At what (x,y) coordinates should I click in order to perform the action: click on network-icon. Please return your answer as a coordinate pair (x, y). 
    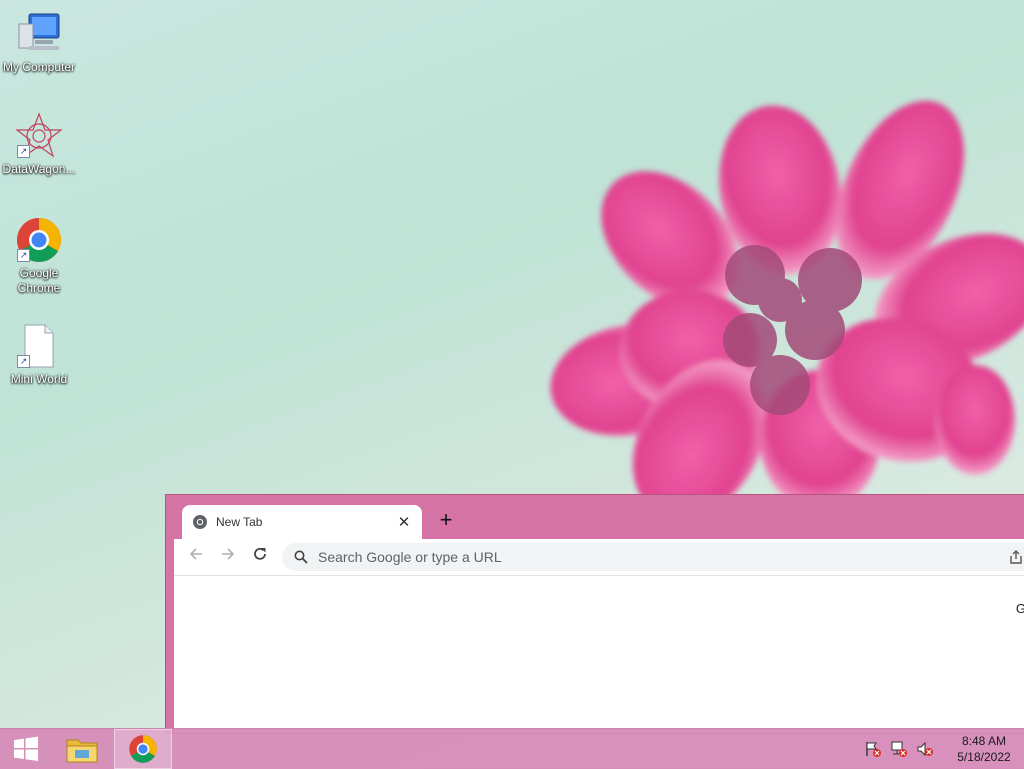
    Looking at the image, I should click on (899, 749).